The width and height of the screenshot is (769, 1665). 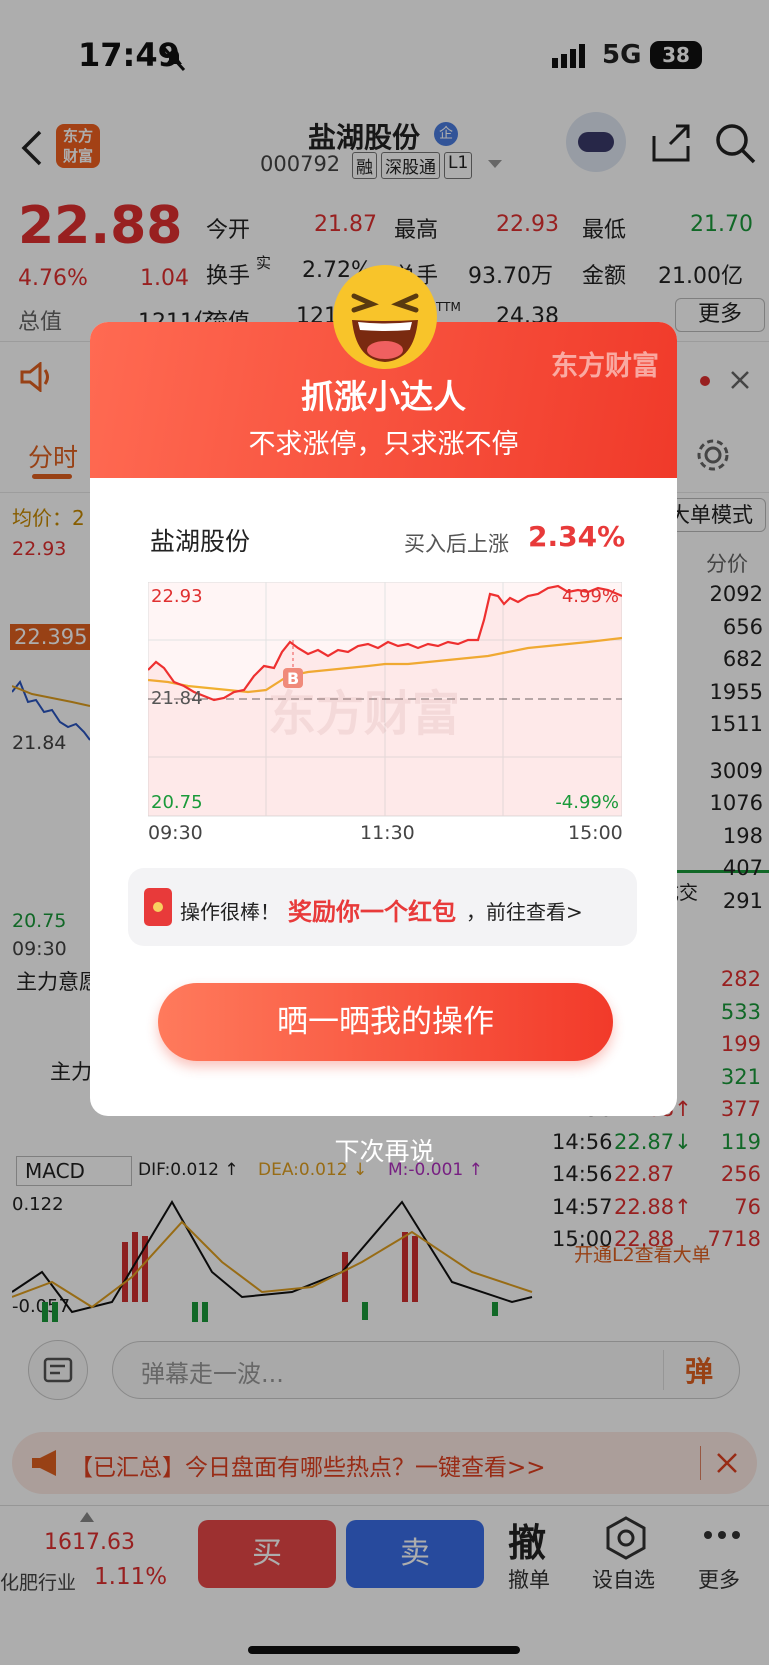 What do you see at coordinates (387, 833) in the screenshot?
I see `x-label-mid: 11:30` at bounding box center [387, 833].